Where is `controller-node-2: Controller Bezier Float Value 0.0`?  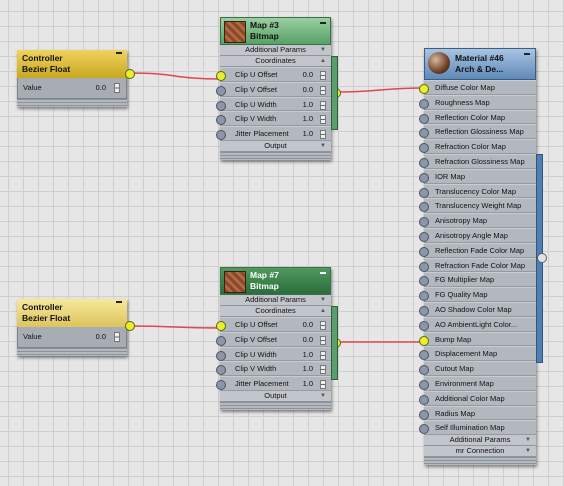 controller-node-2: Controller Bezier Float Value 0.0 is located at coordinates (76, 327).